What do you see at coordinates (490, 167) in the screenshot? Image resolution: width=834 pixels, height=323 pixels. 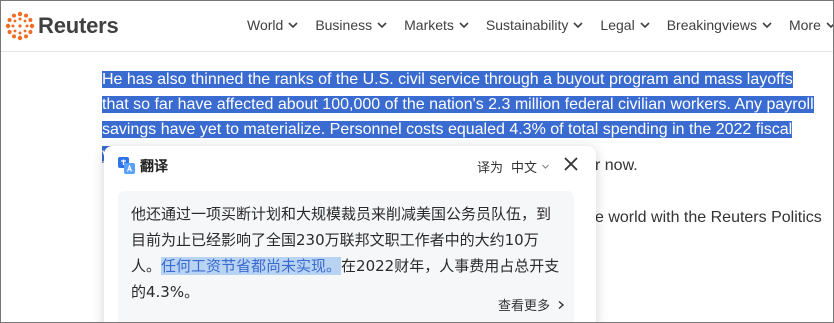 I see `translate-to-label: 译为` at bounding box center [490, 167].